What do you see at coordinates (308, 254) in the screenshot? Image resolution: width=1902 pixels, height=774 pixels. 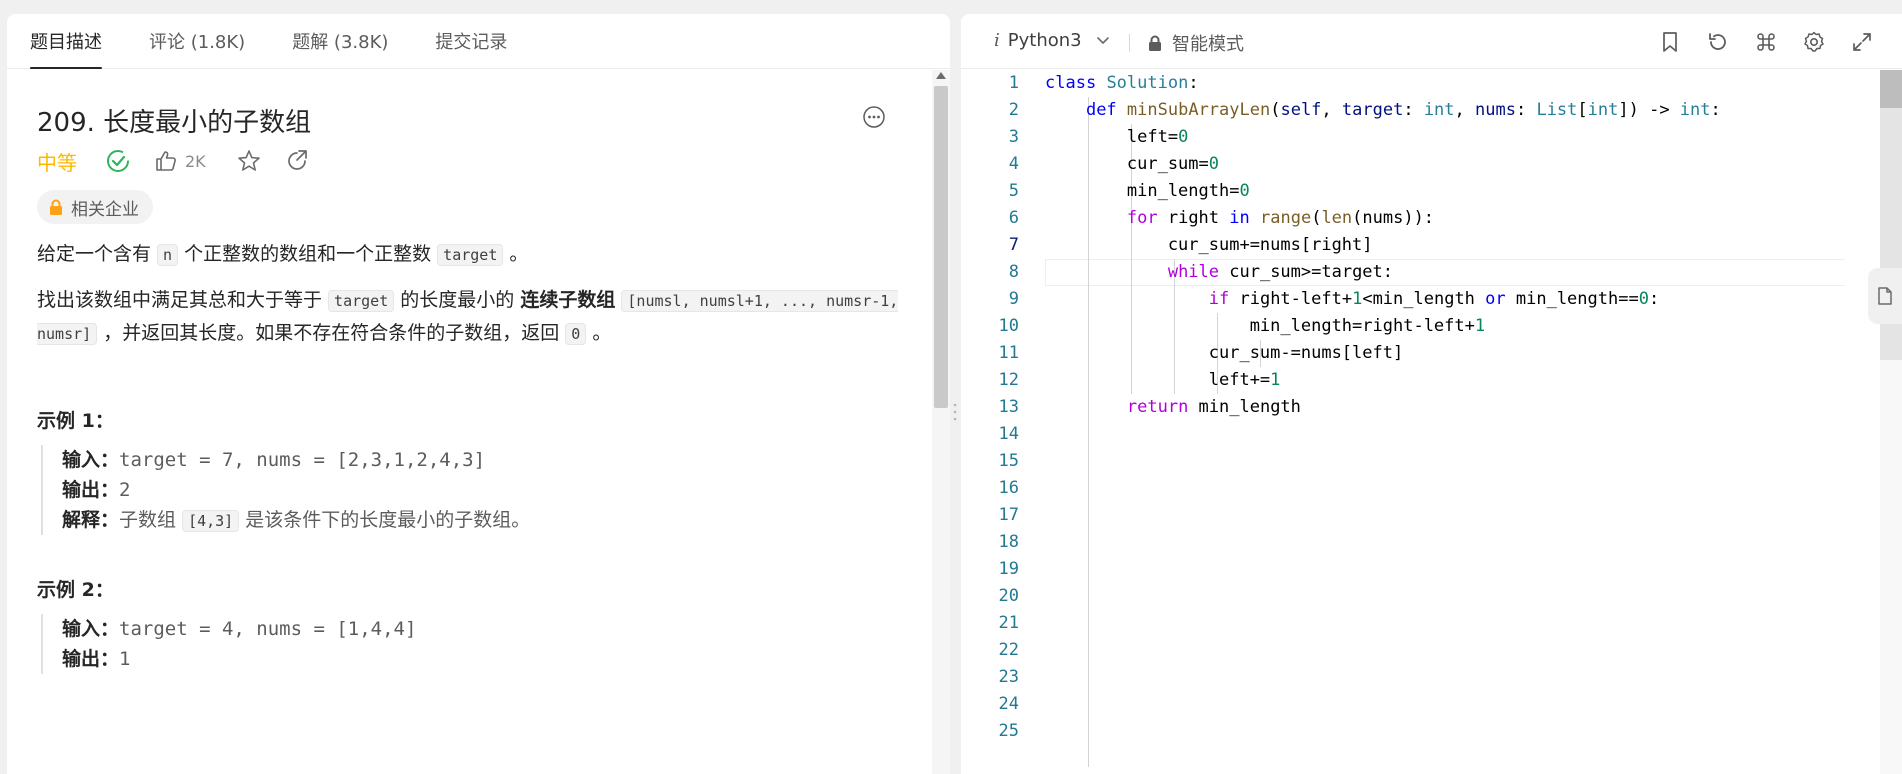 I see `desc-text: 个正整数的数组和一个正整数` at bounding box center [308, 254].